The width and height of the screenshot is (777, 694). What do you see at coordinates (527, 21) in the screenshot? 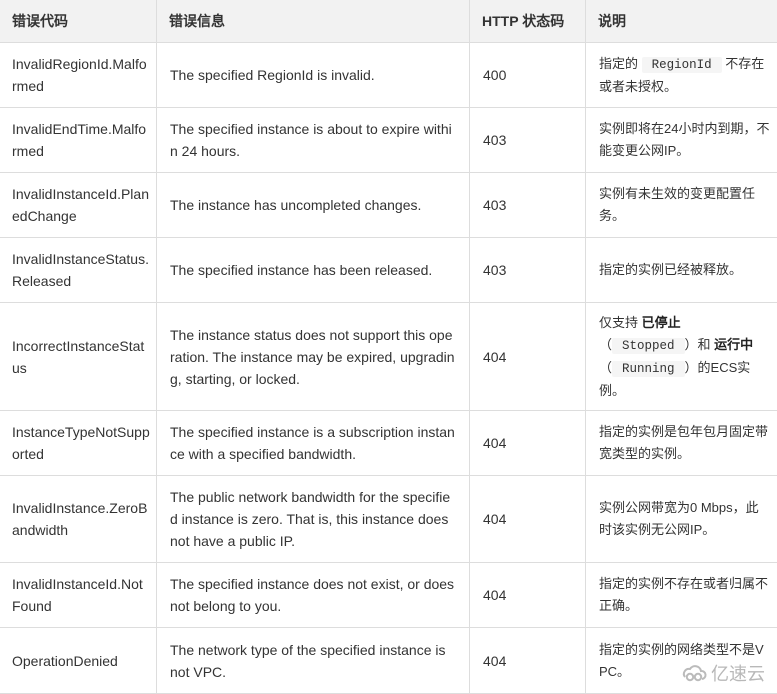
I see `header-http-status: HTTP 状态码` at bounding box center [527, 21].